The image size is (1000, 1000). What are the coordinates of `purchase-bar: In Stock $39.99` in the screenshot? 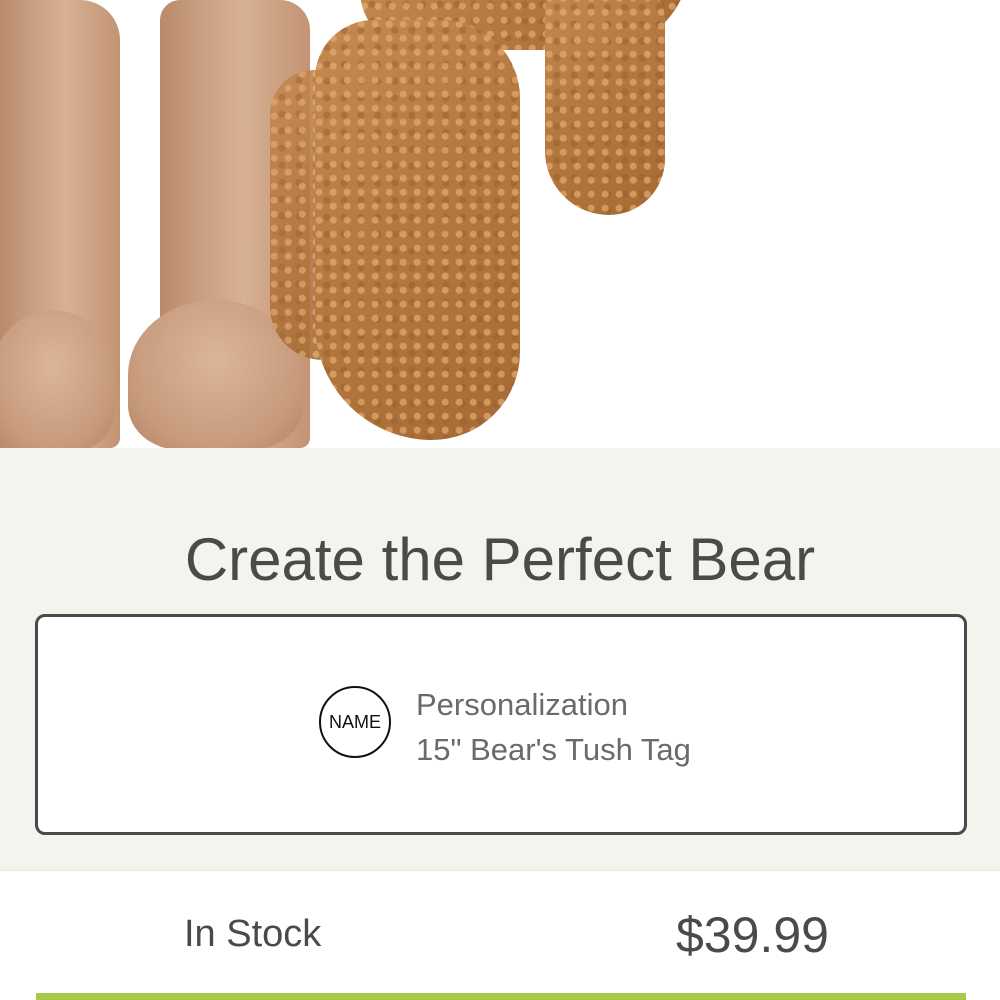 It's located at (500, 935).